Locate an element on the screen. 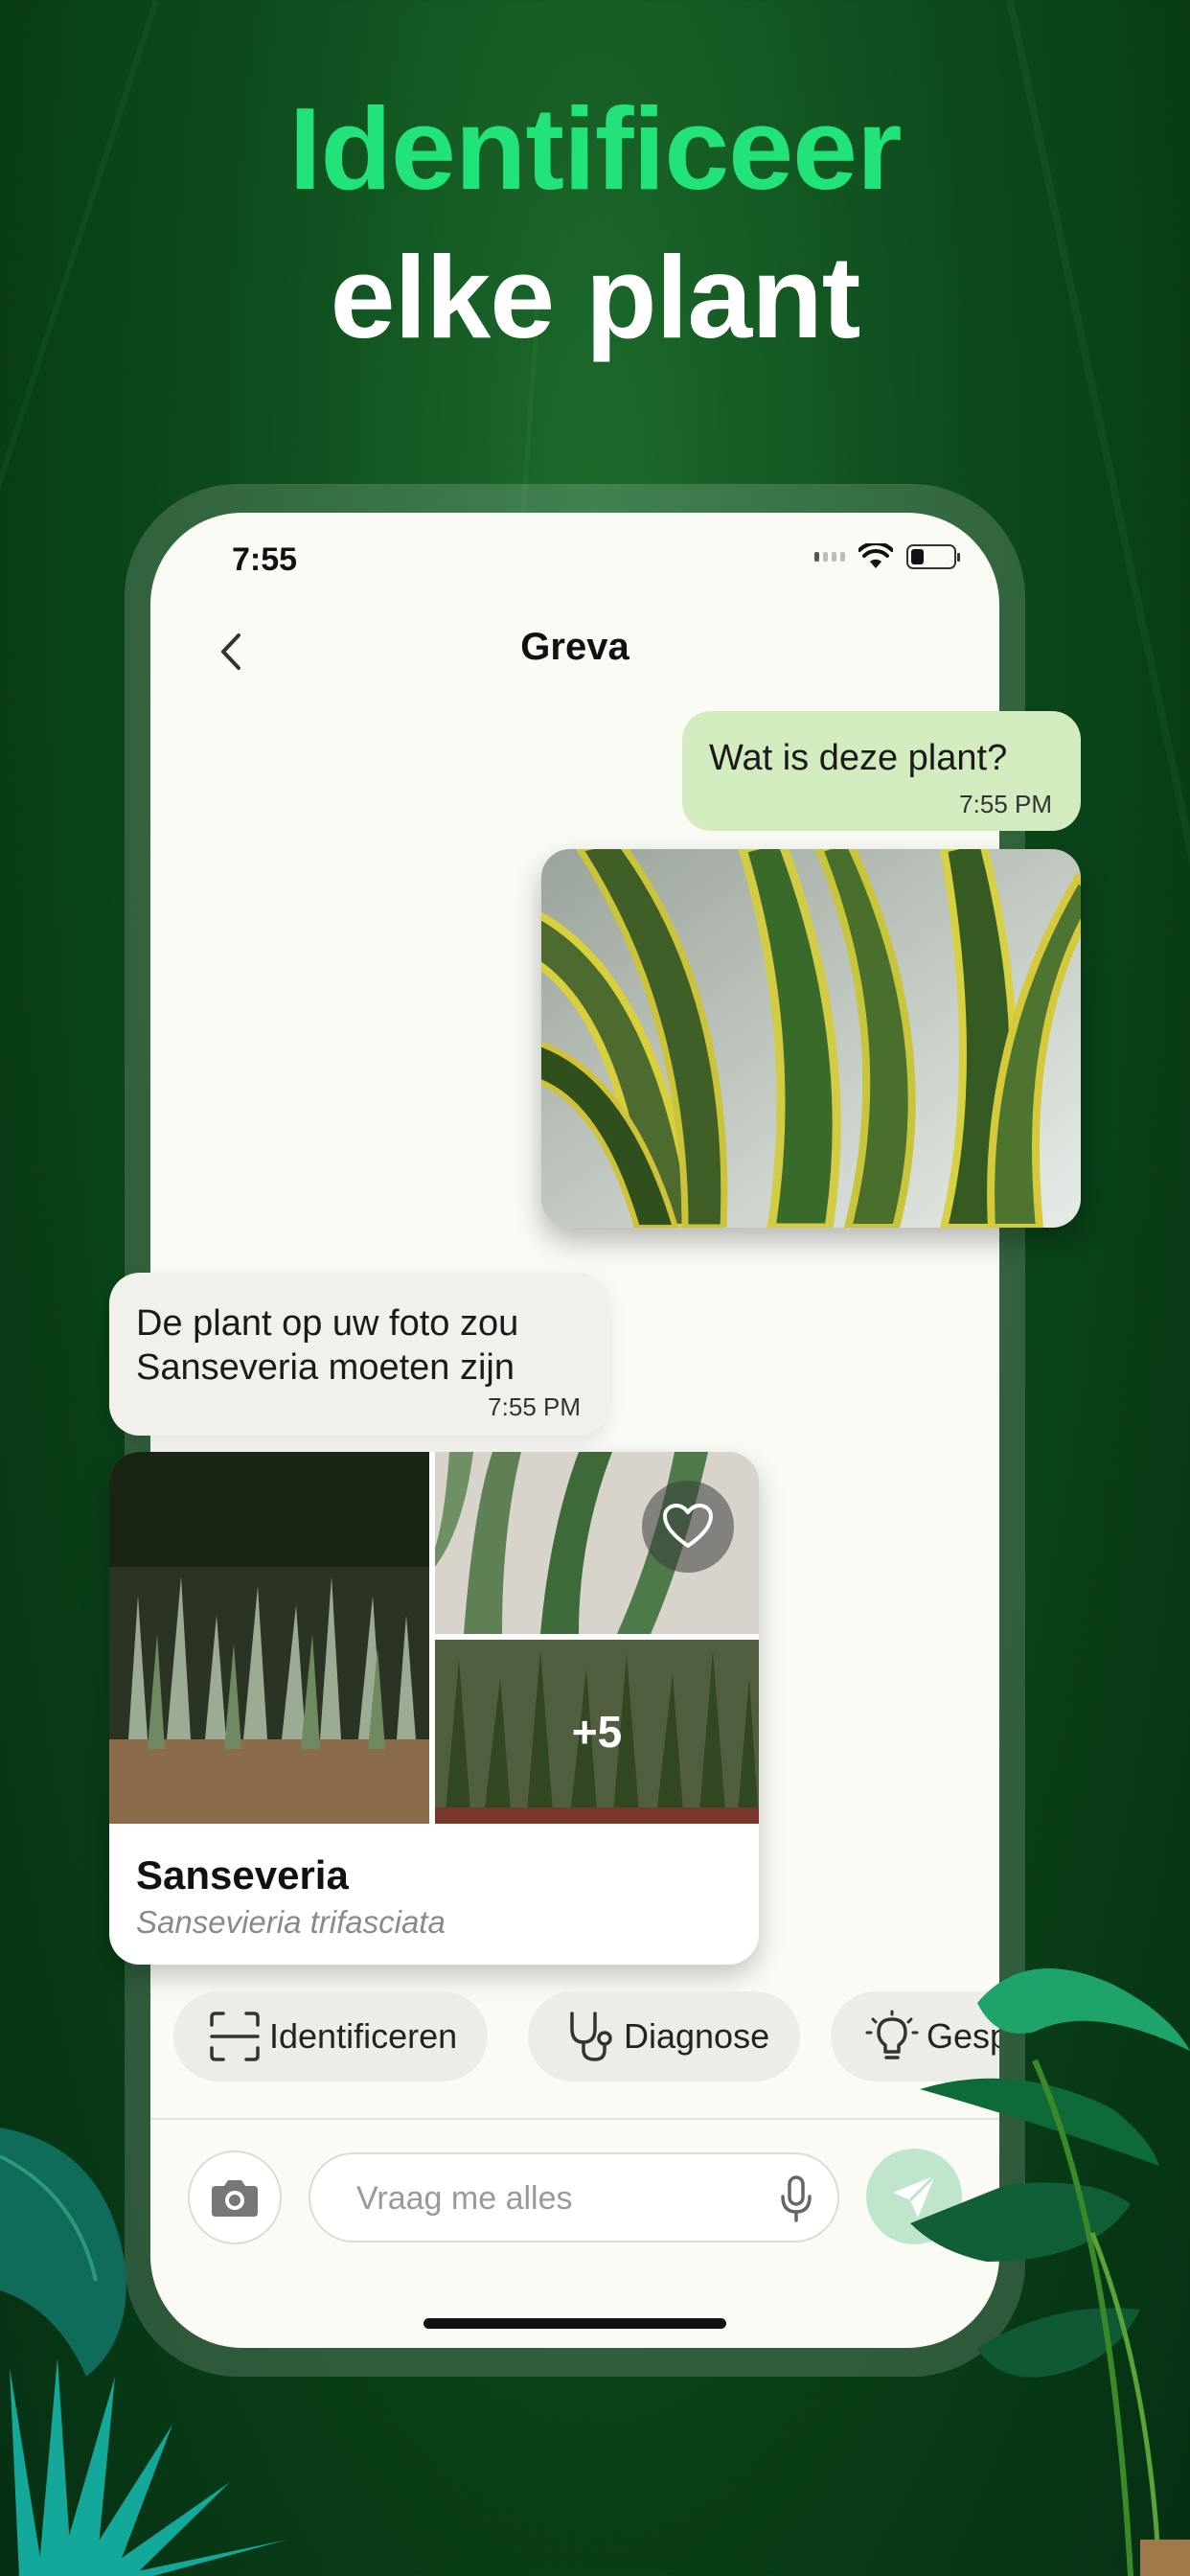  user-message-text: Wat is deze plant? is located at coordinates (858, 758).